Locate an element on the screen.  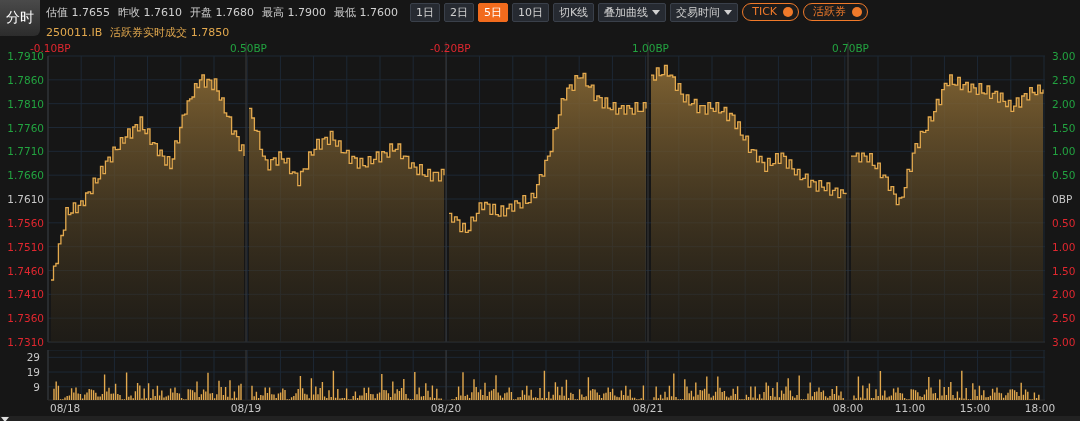
toggle-button: TICK is located at coordinates (771, 11).